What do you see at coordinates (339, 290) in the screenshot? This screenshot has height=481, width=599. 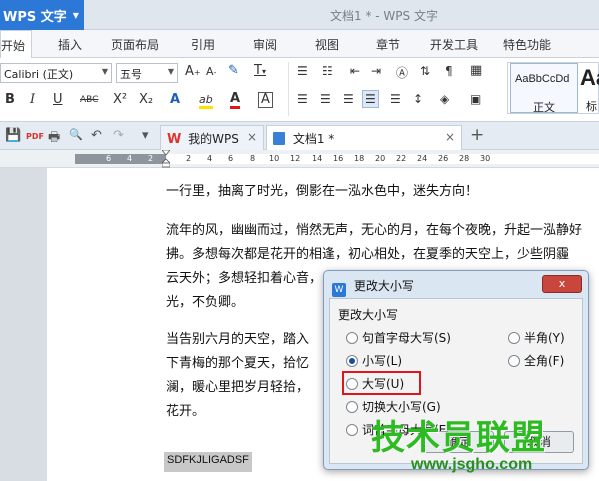 I see `wps-app-icon: W` at bounding box center [339, 290].